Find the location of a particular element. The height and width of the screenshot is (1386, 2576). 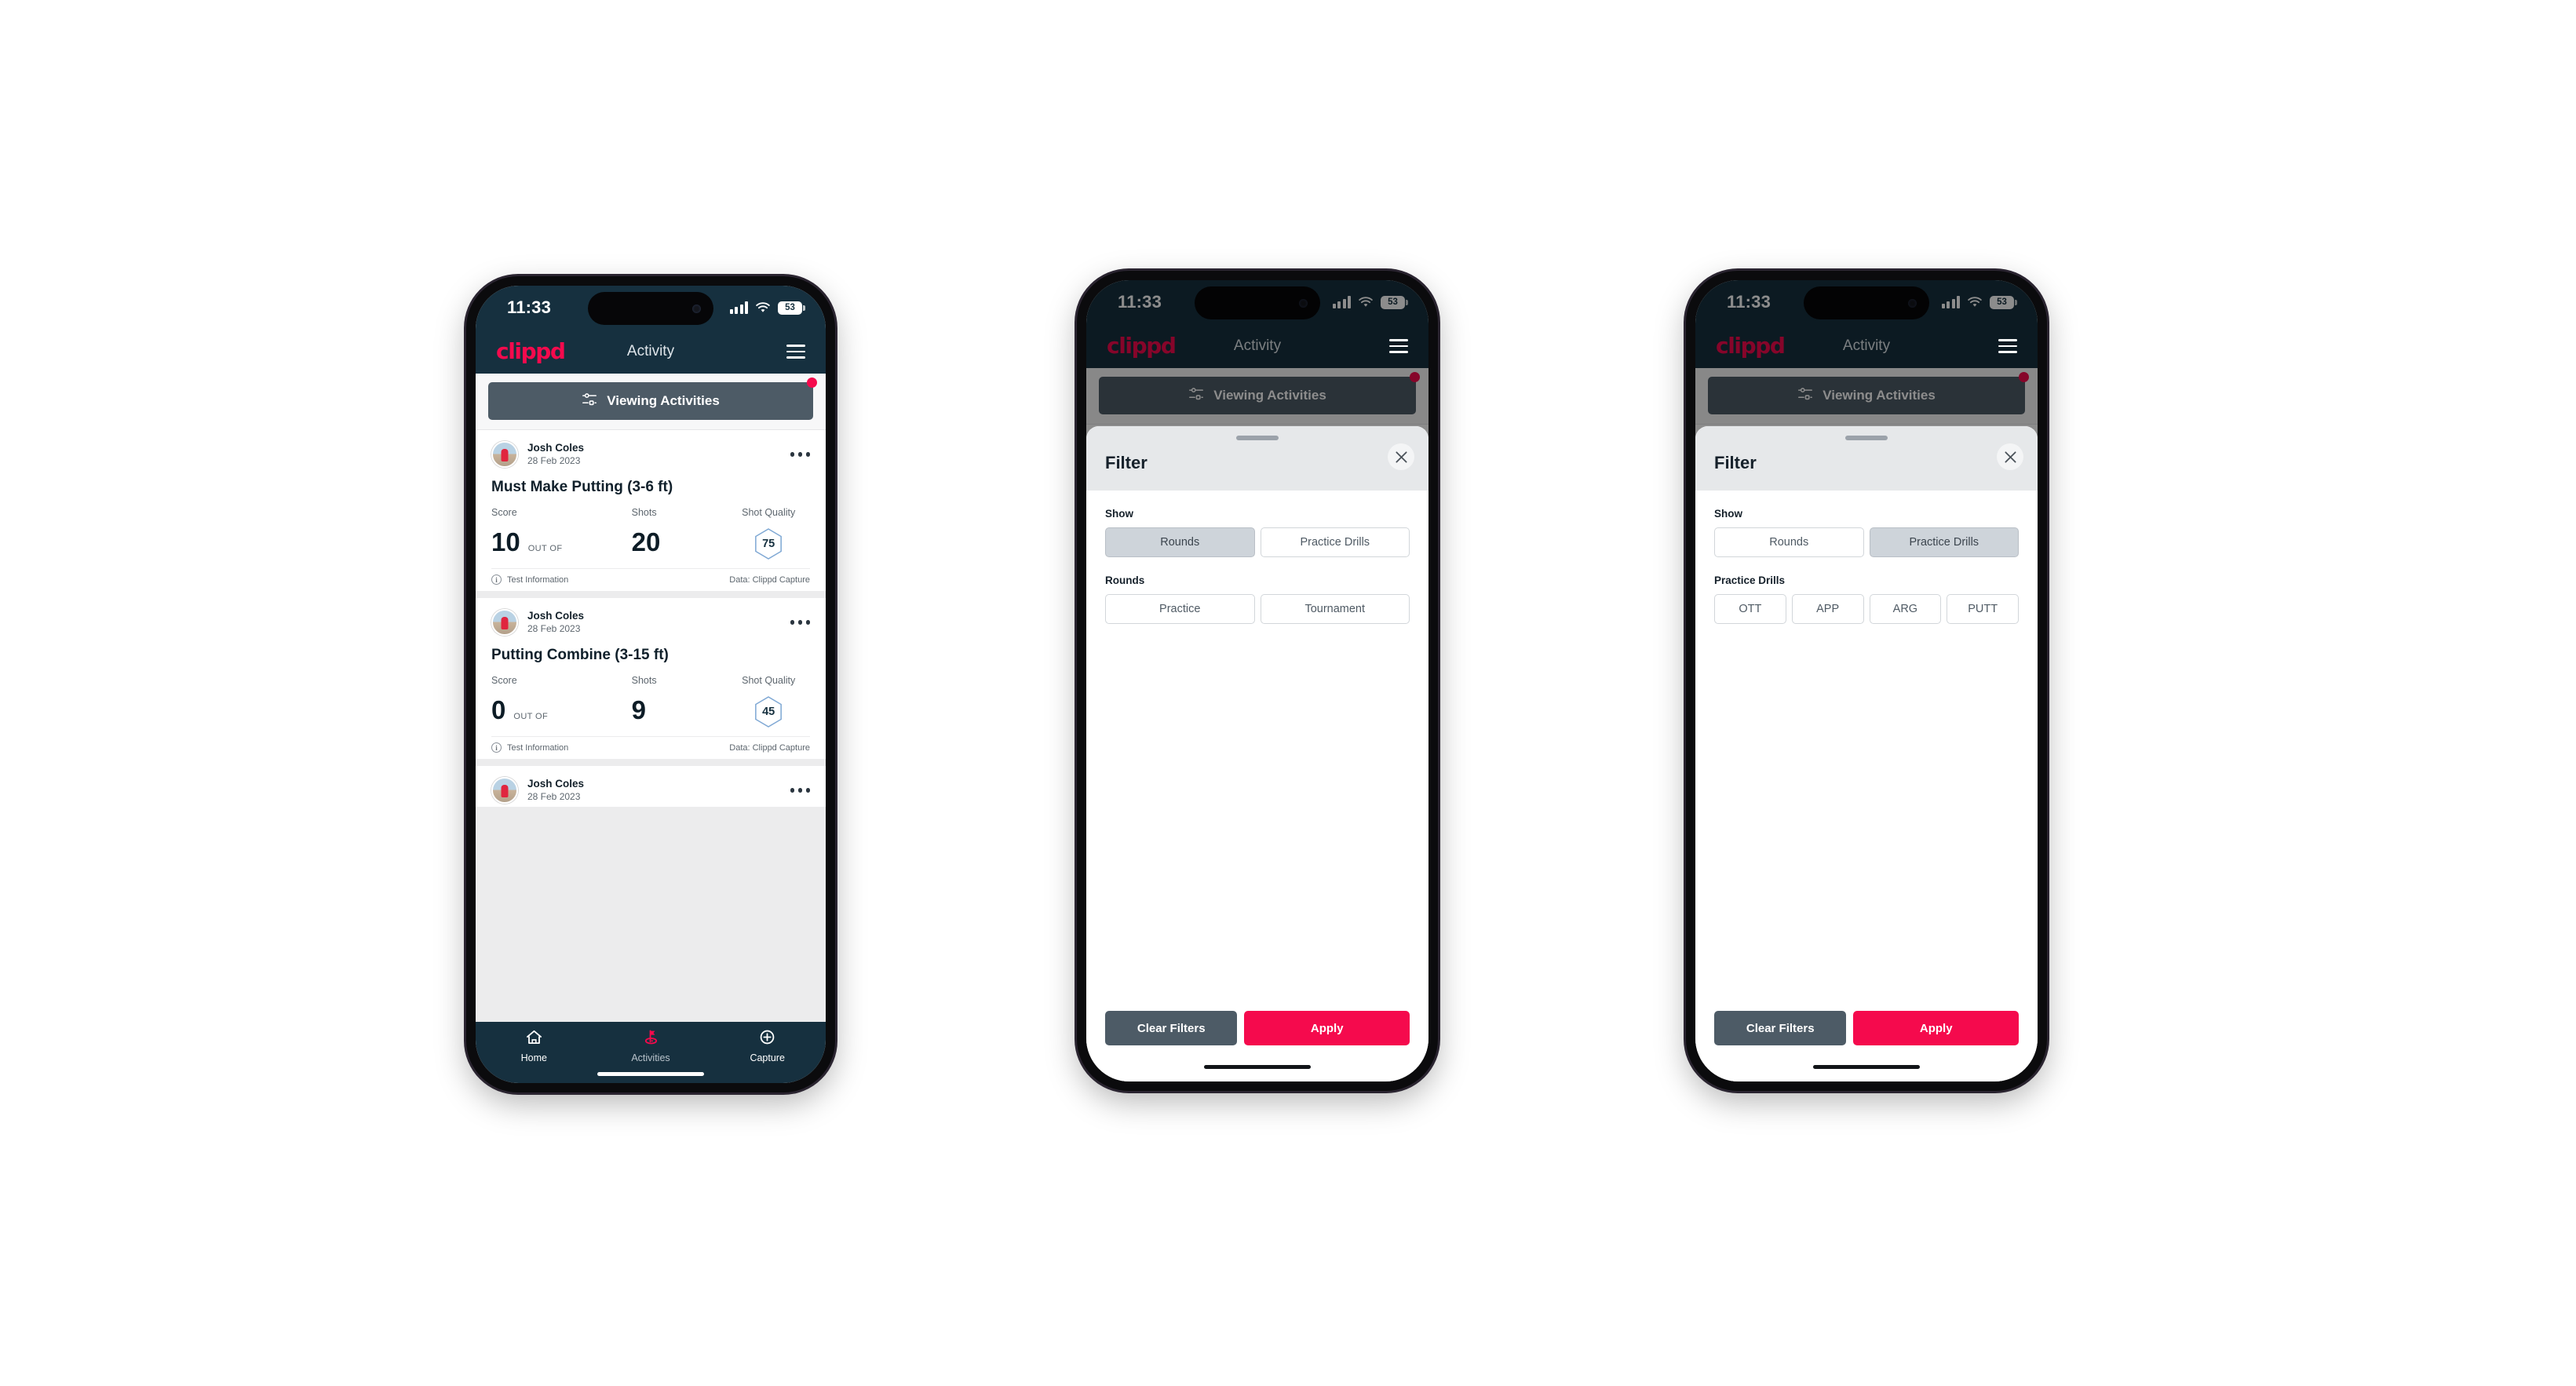

shots-value-wrap: 9 is located at coordinates (680, 708).